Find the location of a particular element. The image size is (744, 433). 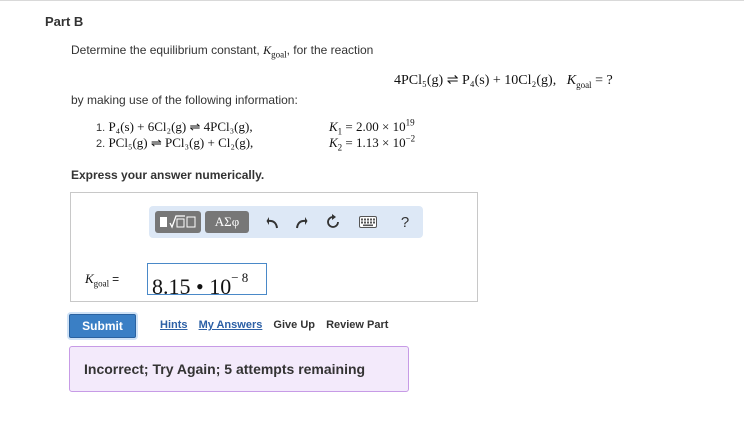

templates-button is located at coordinates (178, 222).